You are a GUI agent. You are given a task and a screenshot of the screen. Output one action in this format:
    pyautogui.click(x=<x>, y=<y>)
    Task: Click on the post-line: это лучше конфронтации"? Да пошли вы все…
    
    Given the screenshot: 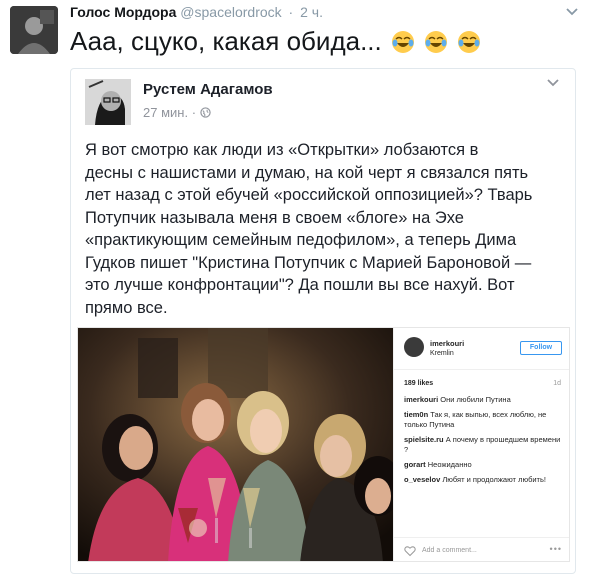 What is the action you would take?
    pyautogui.click(x=300, y=285)
    